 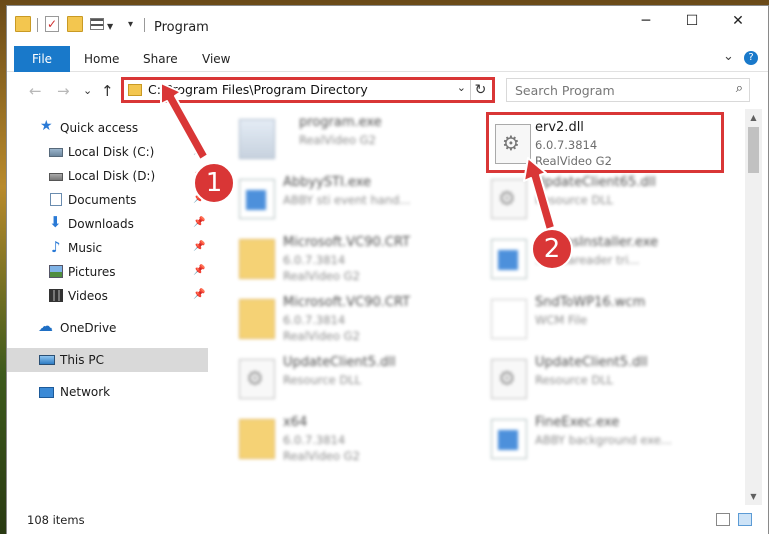 I want to click on details-view-icon, so click(x=723, y=519).